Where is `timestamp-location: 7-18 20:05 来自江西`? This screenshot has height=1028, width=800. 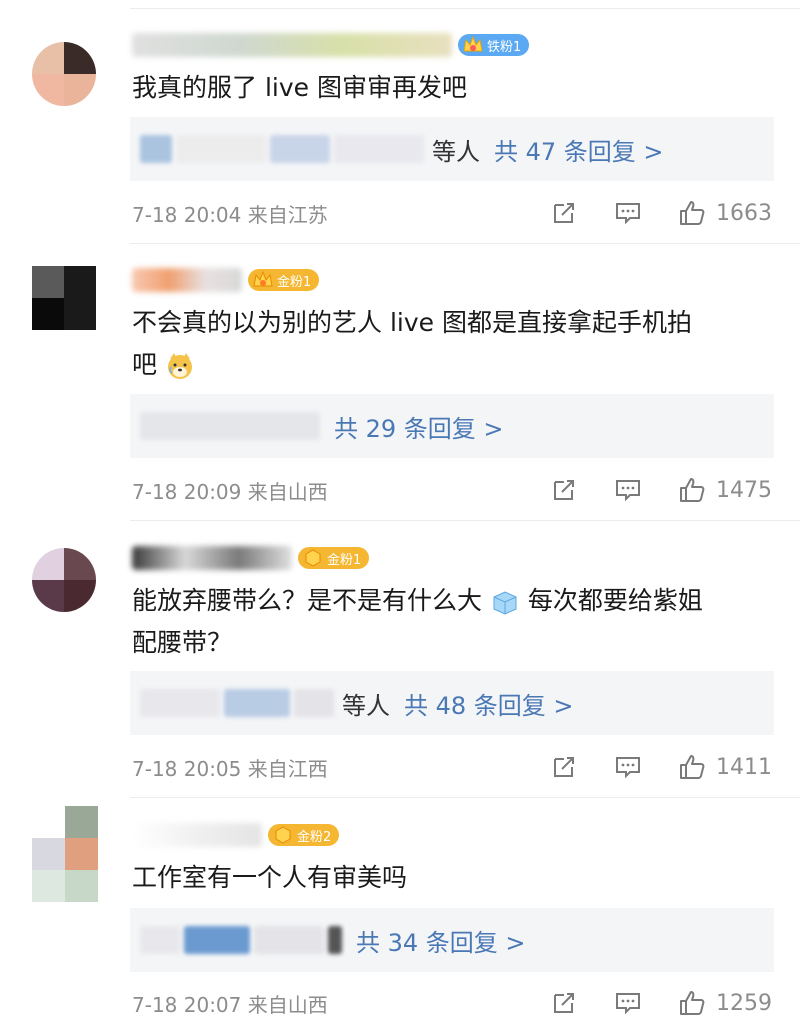
timestamp-location: 7-18 20:05 来自江西 is located at coordinates (230, 768).